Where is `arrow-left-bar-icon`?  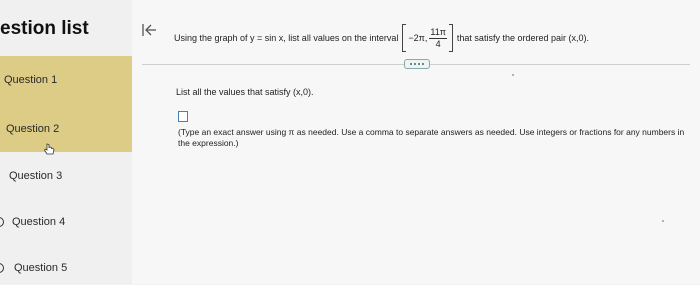 arrow-left-bar-icon is located at coordinates (149, 30).